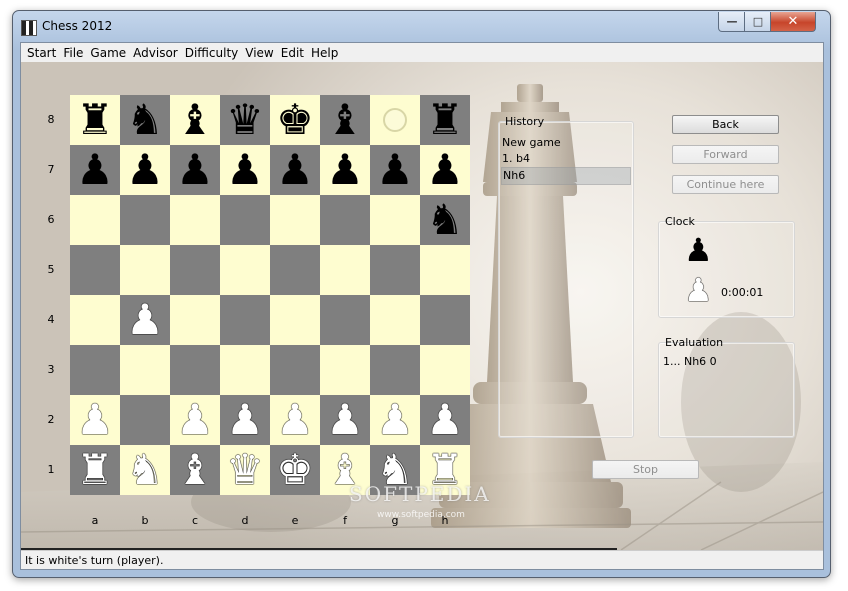  Describe the element at coordinates (345, 370) in the screenshot. I see `square-f3` at that location.